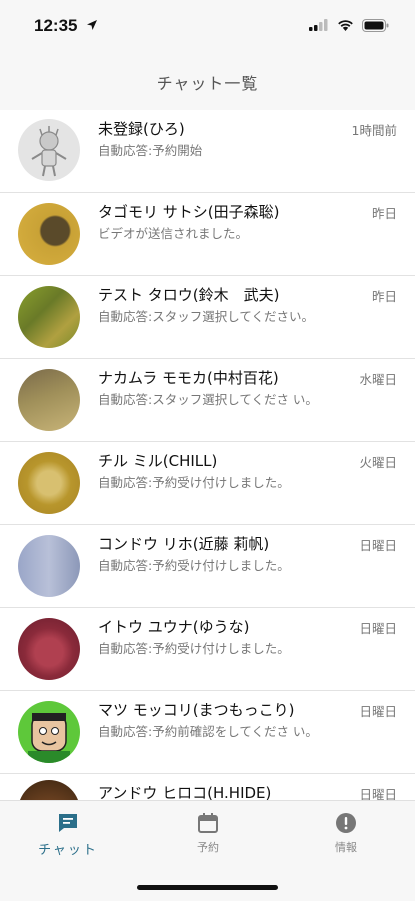 Image resolution: width=415 pixels, height=901 pixels. What do you see at coordinates (184, 544) in the screenshot?
I see `chat-name: コンドウ リホ(近藤 莉帆)` at bounding box center [184, 544].